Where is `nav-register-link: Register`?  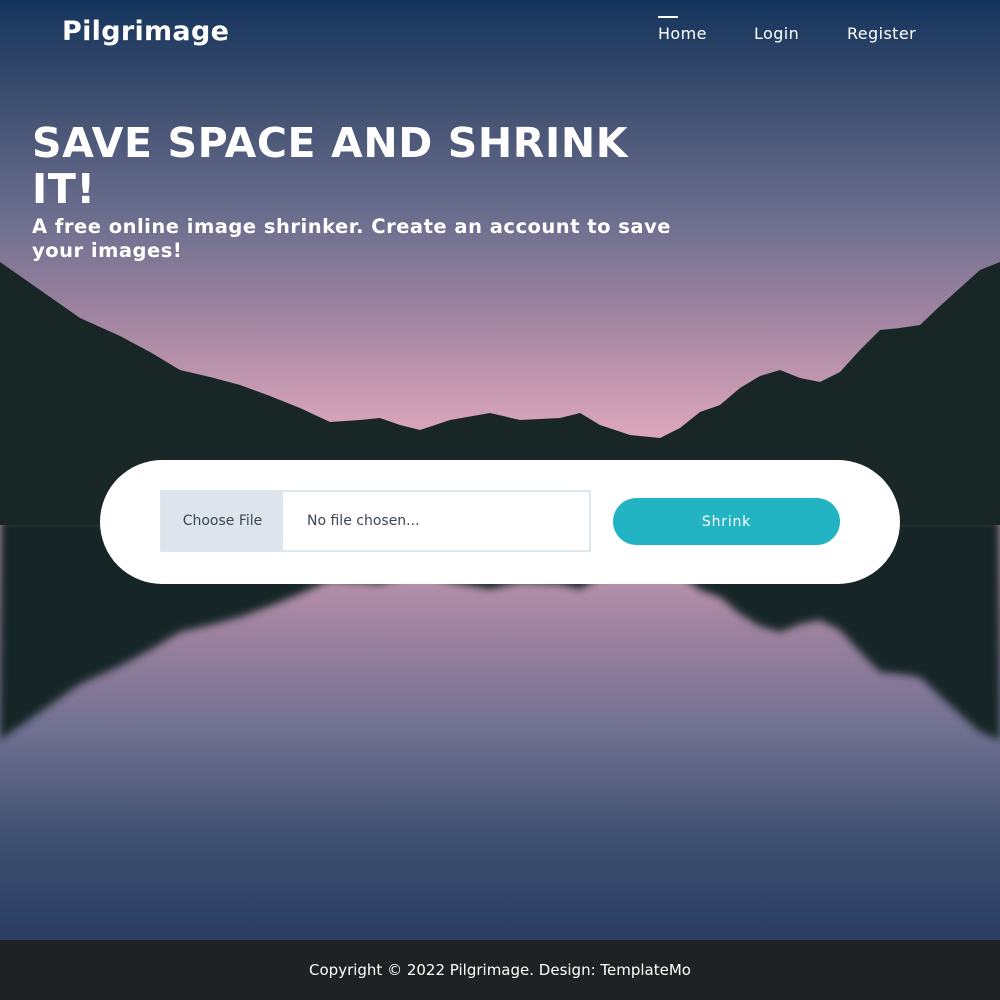 nav-register-link: Register is located at coordinates (881, 33).